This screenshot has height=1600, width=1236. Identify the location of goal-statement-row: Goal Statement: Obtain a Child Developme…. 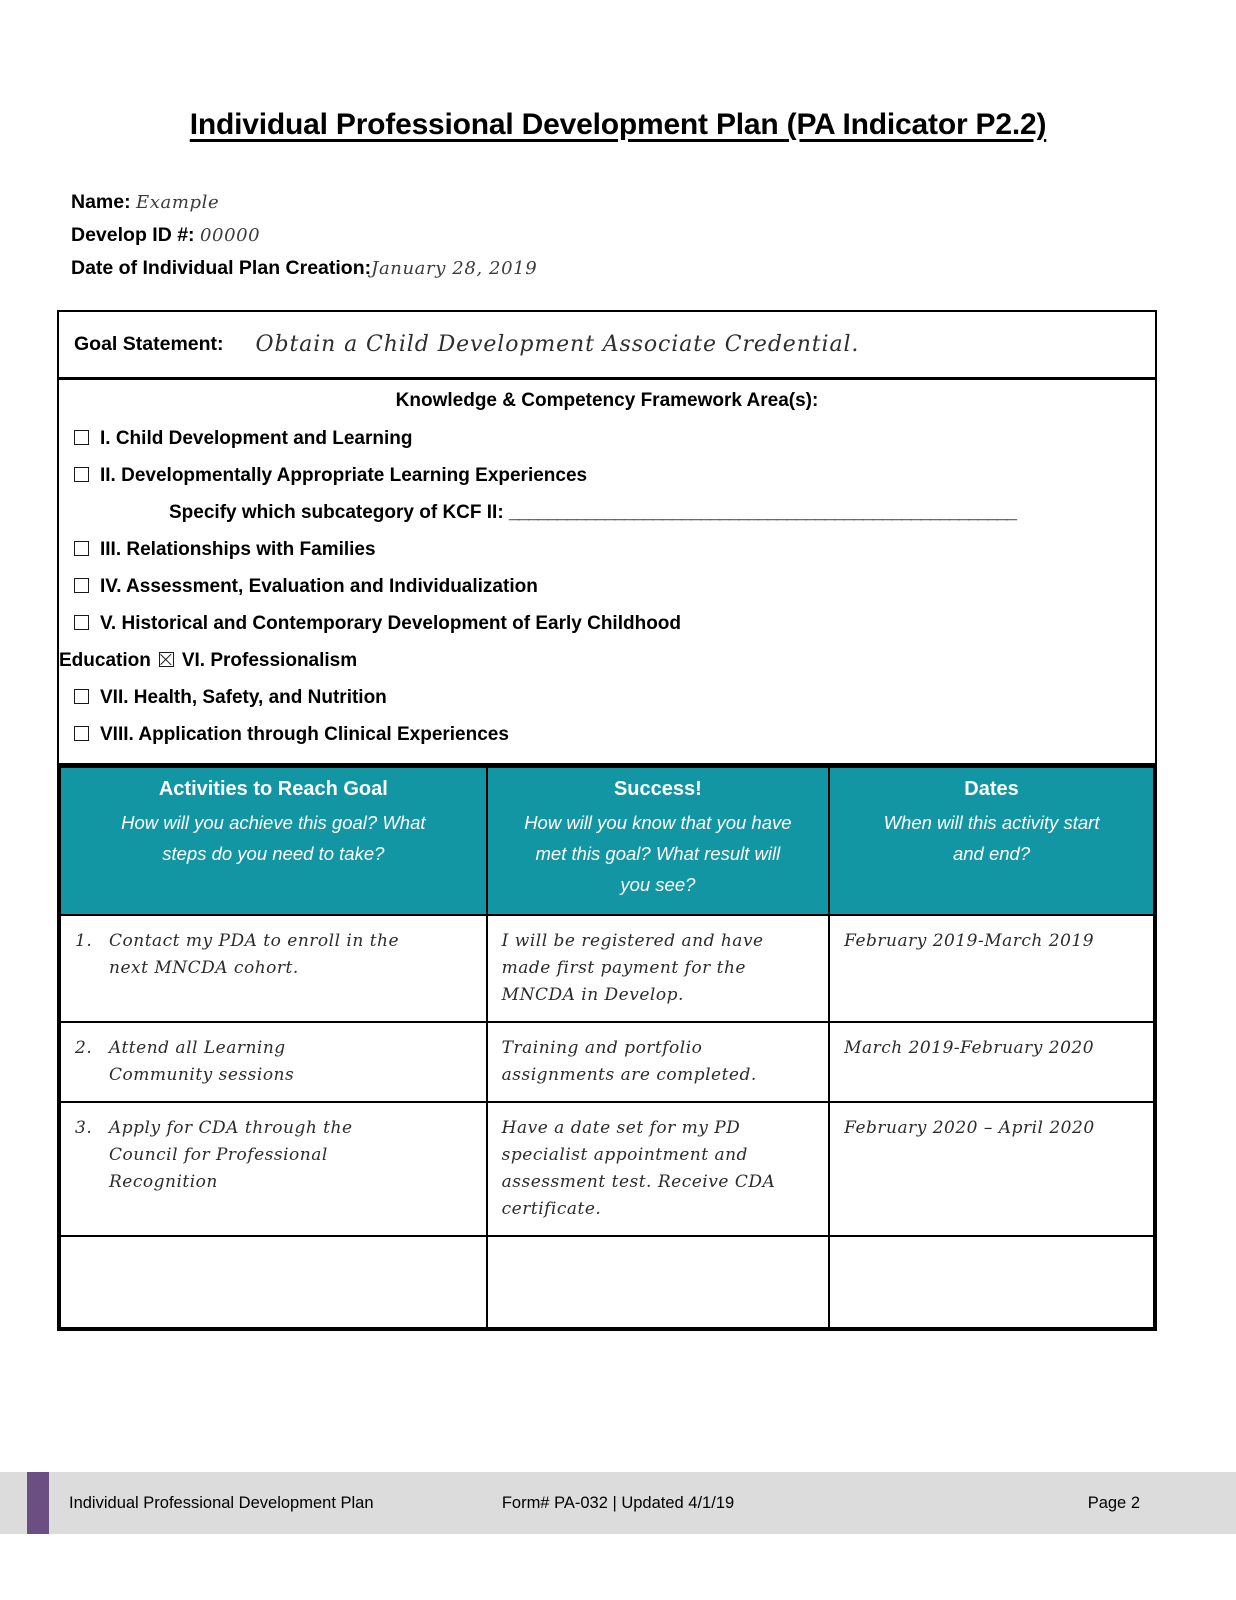
(607, 346).